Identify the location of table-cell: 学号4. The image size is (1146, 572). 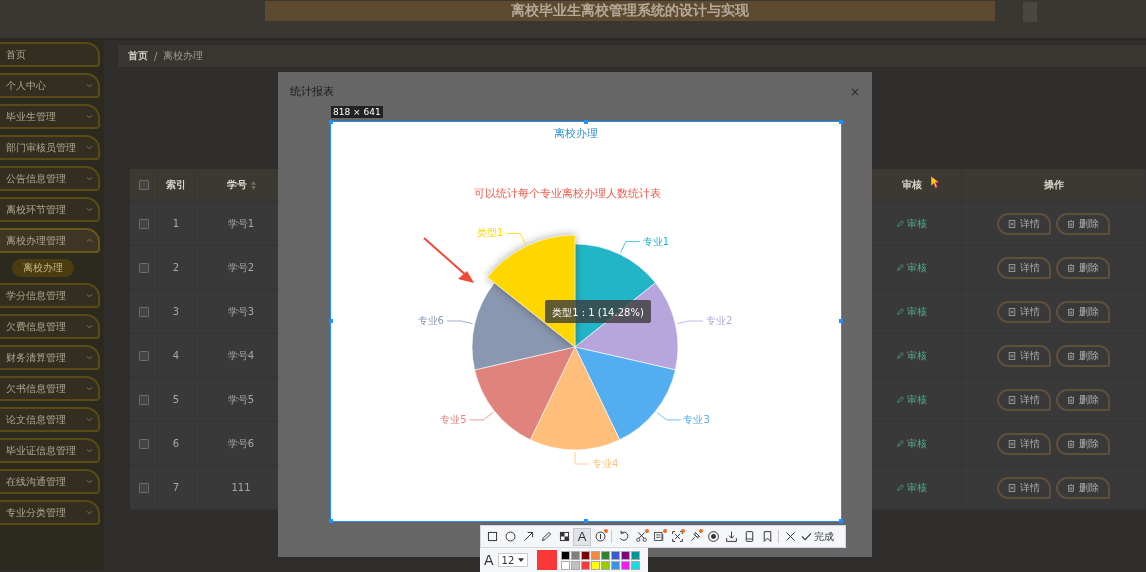
(241, 355).